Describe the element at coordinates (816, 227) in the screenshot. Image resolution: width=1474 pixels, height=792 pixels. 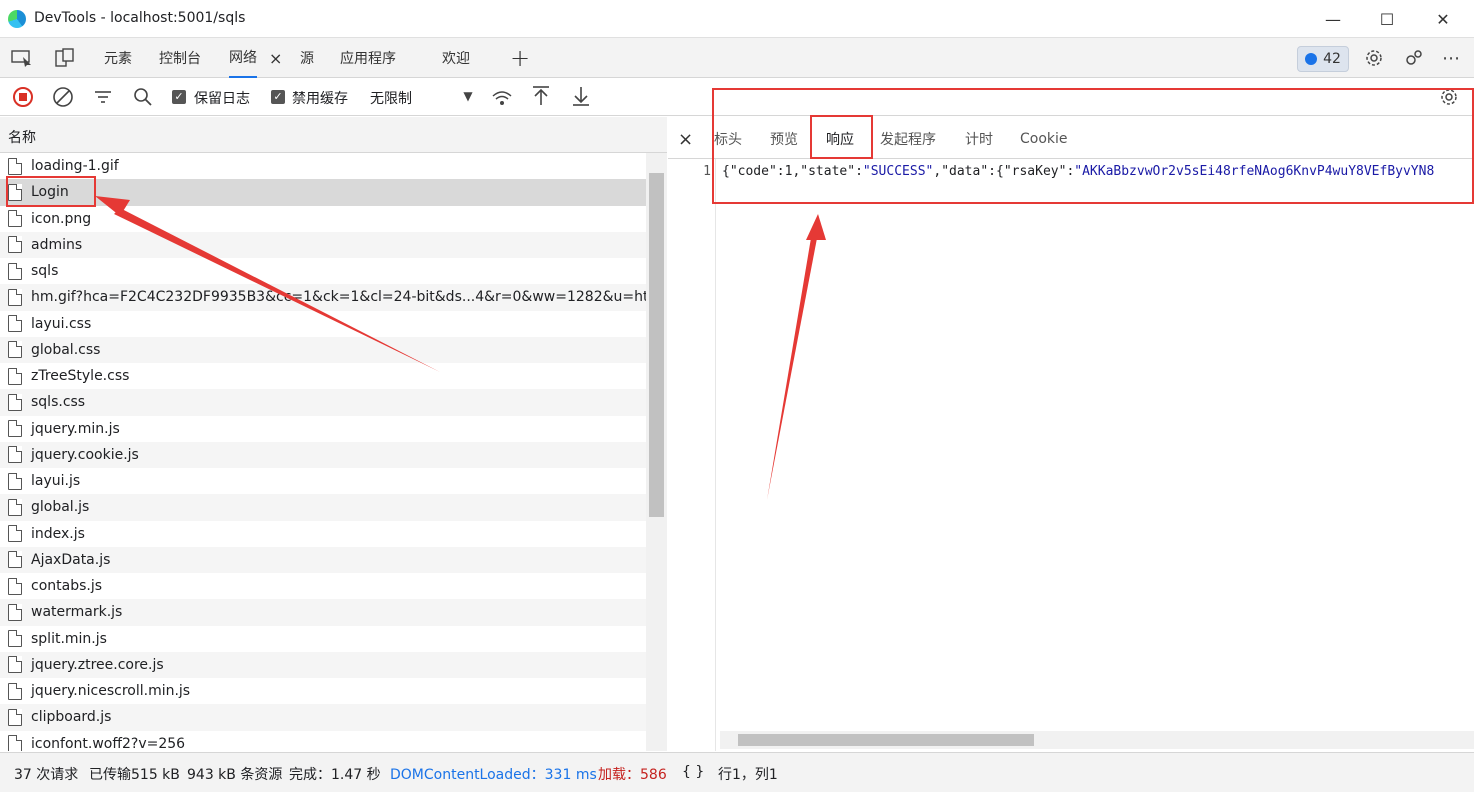
I see `arrow-head-response` at that location.